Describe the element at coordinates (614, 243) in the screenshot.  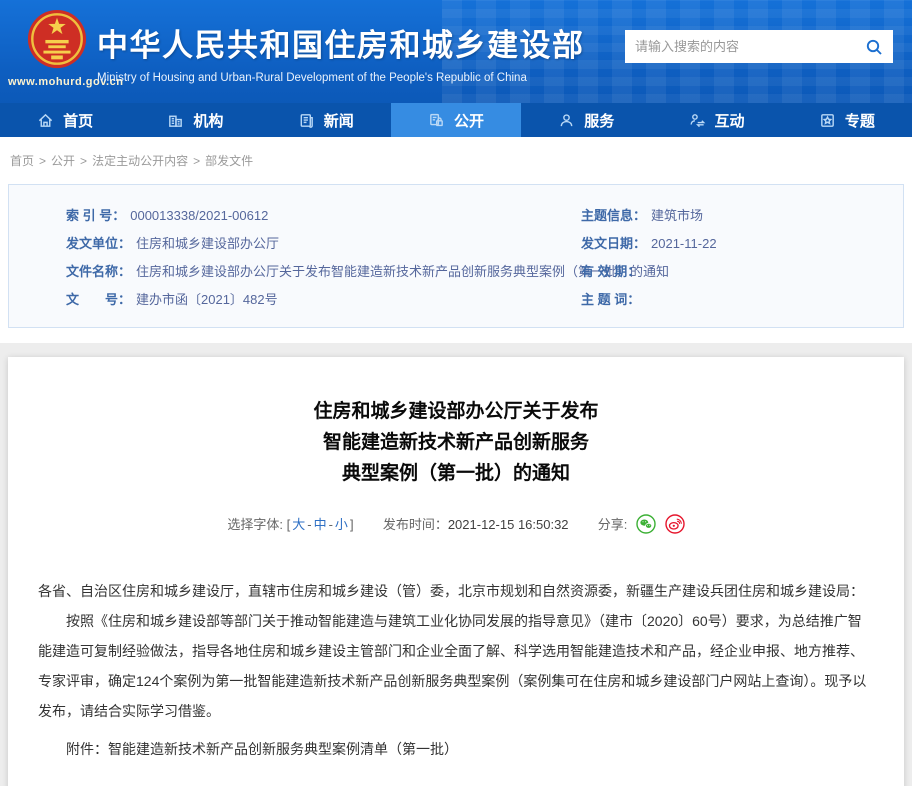
I see `issue-date-label: 发文日期：` at that location.